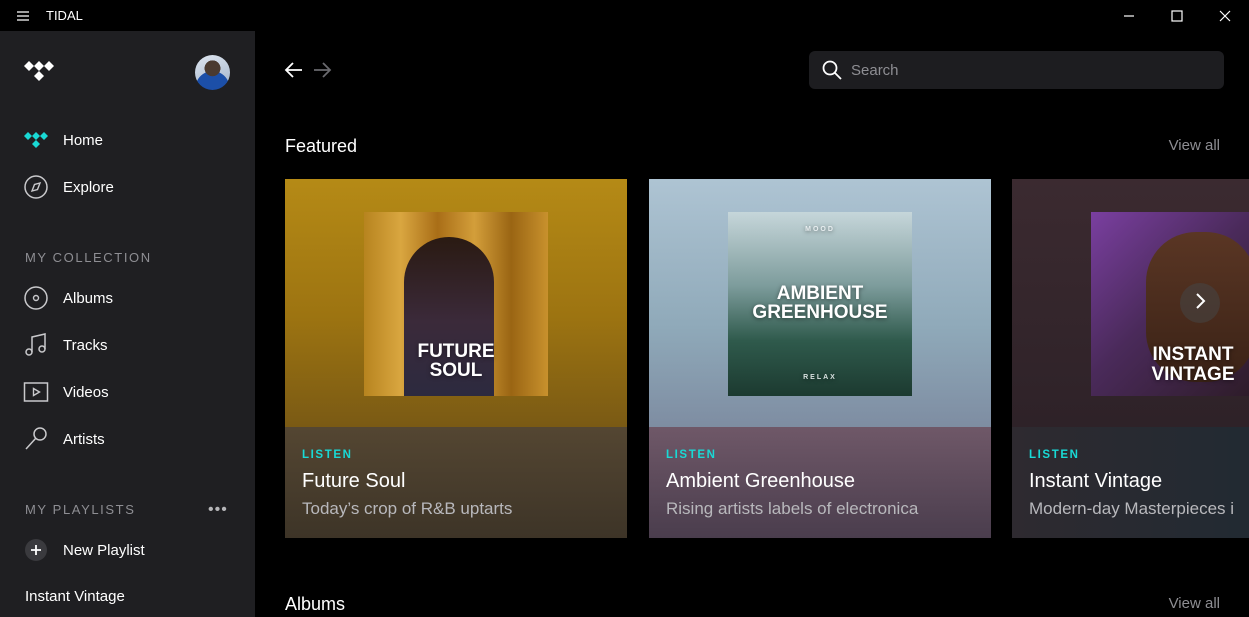 This screenshot has width=1249, height=617. Describe the element at coordinates (212, 72) in the screenshot. I see `user-avatar` at that location.